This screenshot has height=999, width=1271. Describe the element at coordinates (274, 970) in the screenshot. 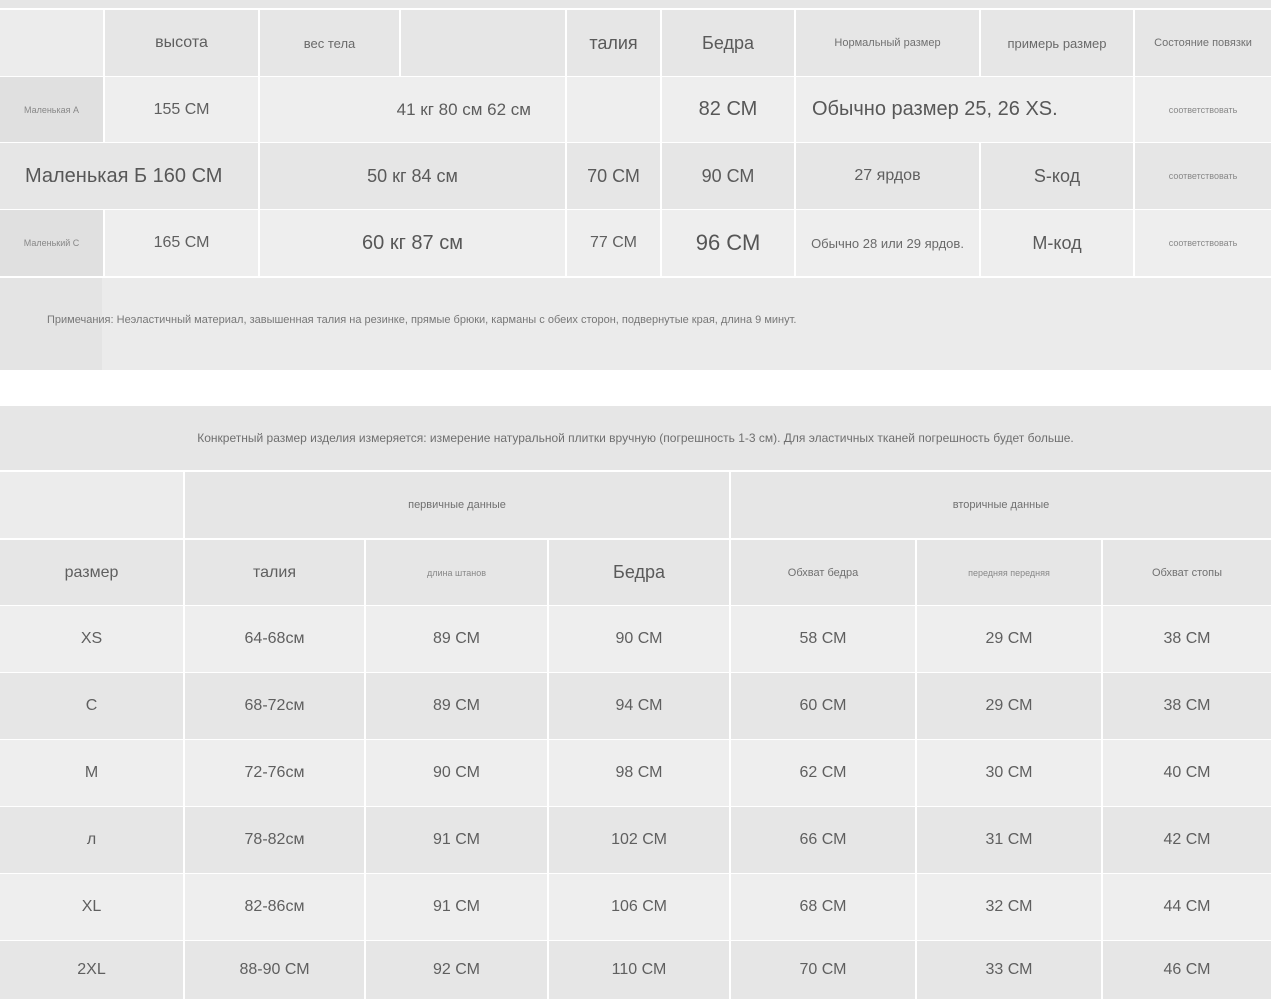

I see `waist-cell: 88-90 СМ` at that location.